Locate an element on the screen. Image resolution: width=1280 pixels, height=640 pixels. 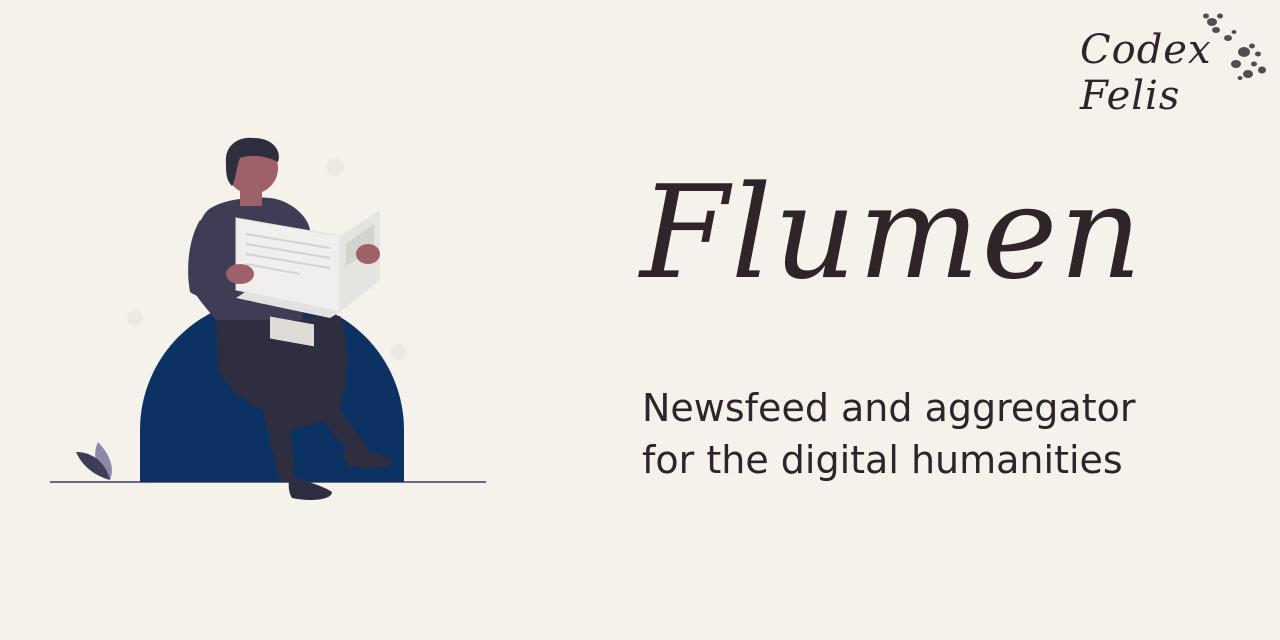
subtitle-line-1: Newsfeed and aggregator is located at coordinates (889, 408).